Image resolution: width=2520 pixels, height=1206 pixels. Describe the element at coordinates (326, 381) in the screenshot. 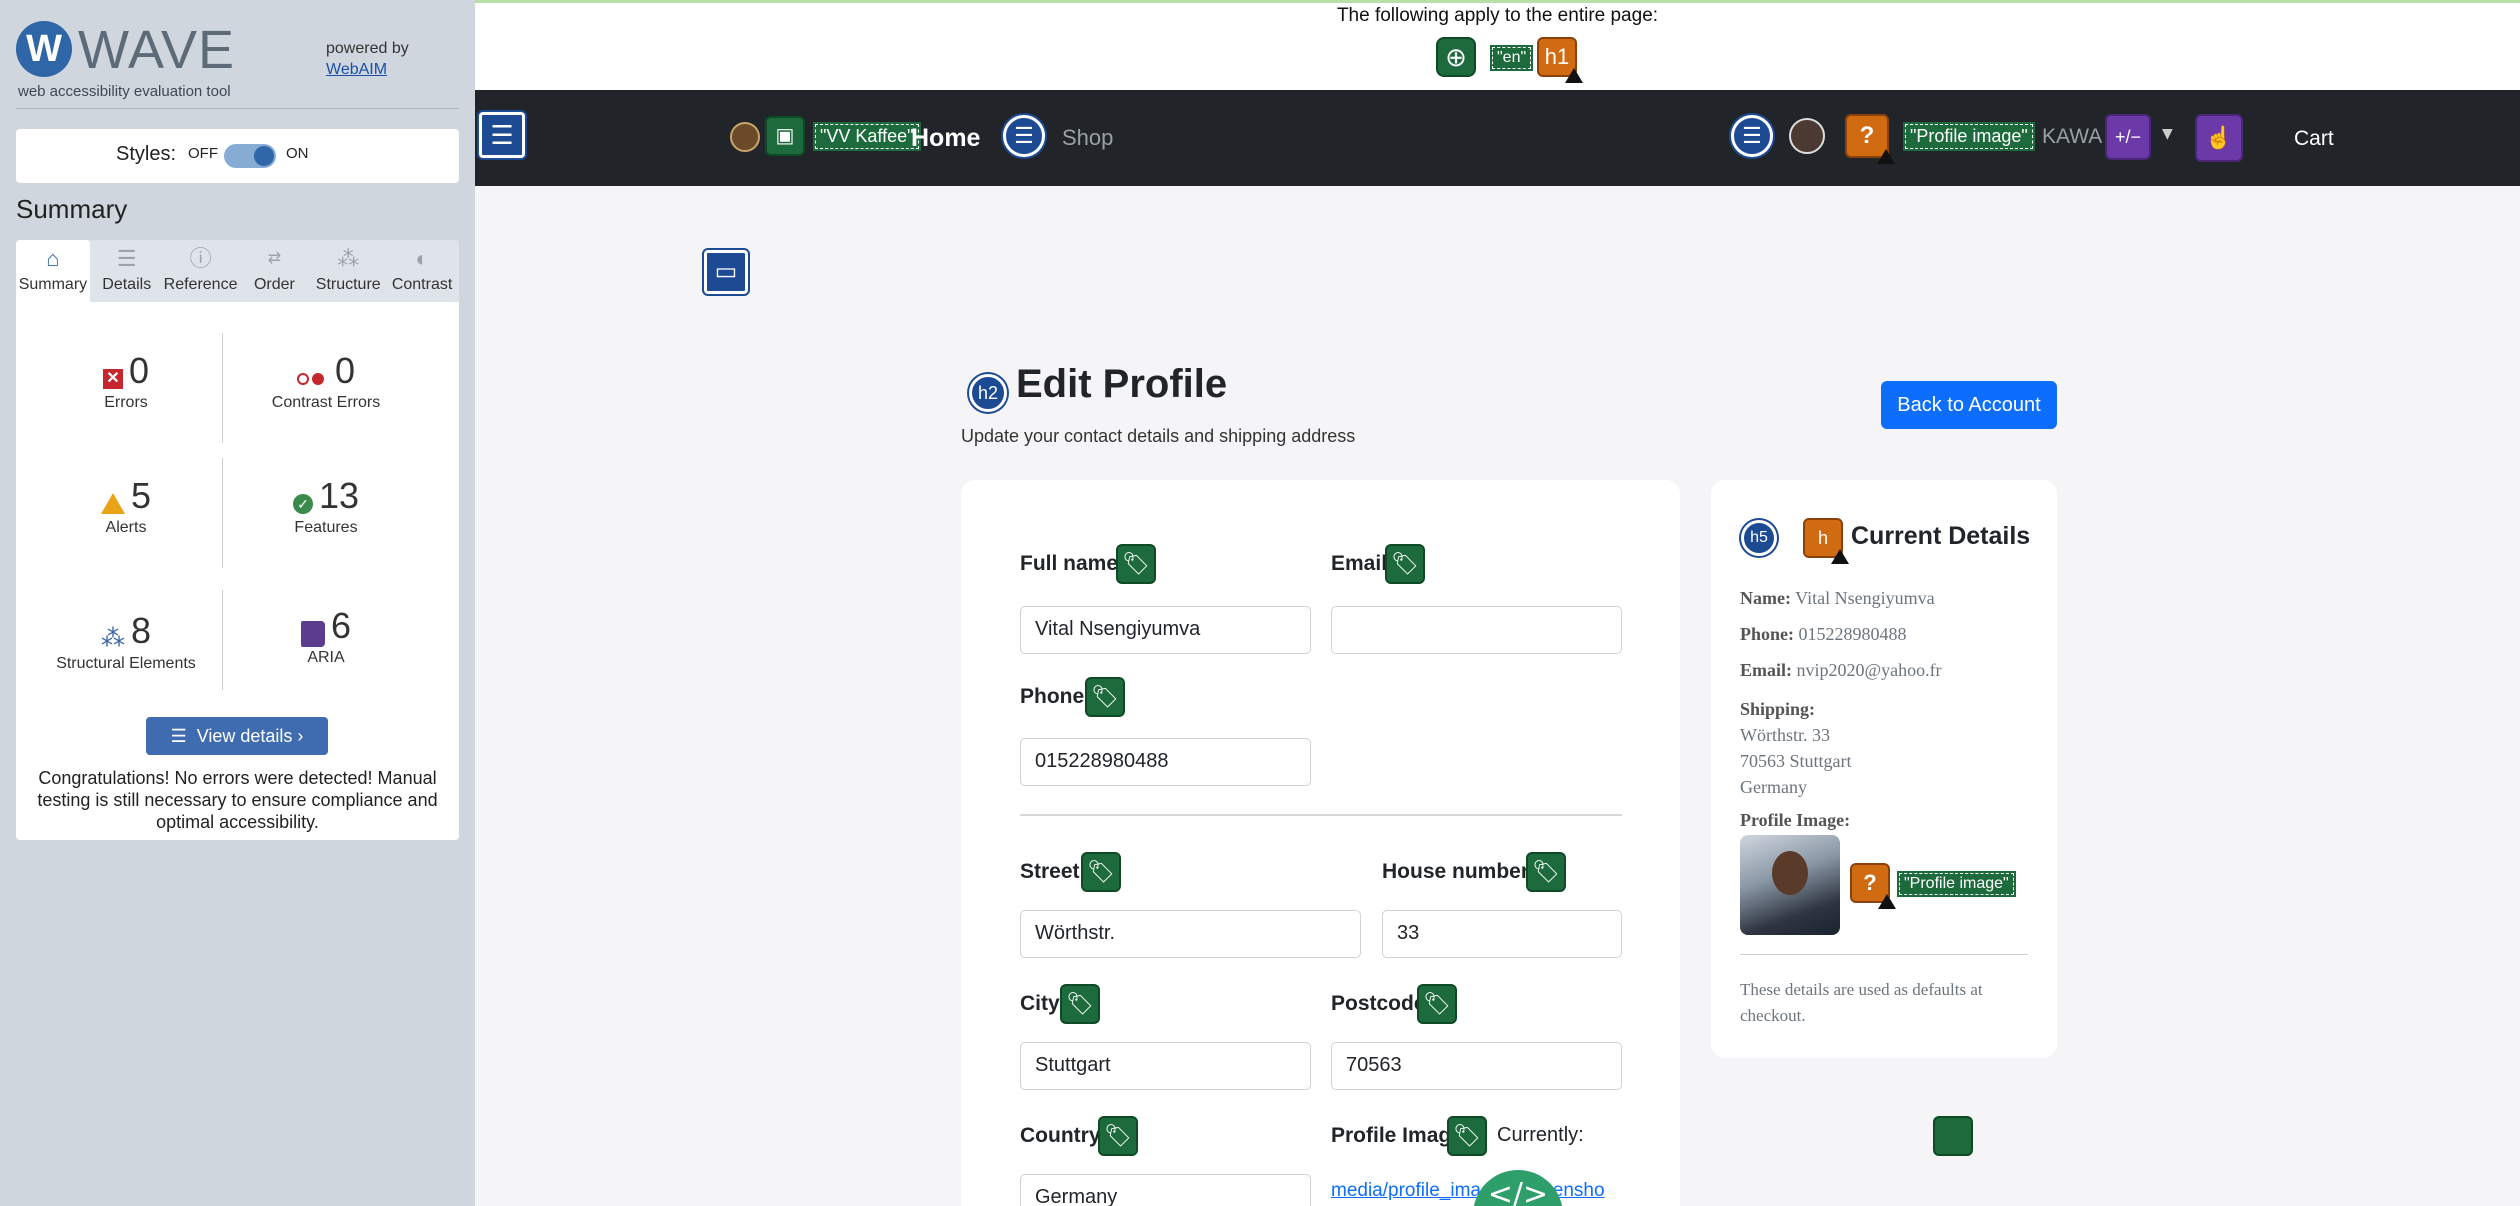

I see `stat-contrast-errors: 0 Contrast Errors` at that location.